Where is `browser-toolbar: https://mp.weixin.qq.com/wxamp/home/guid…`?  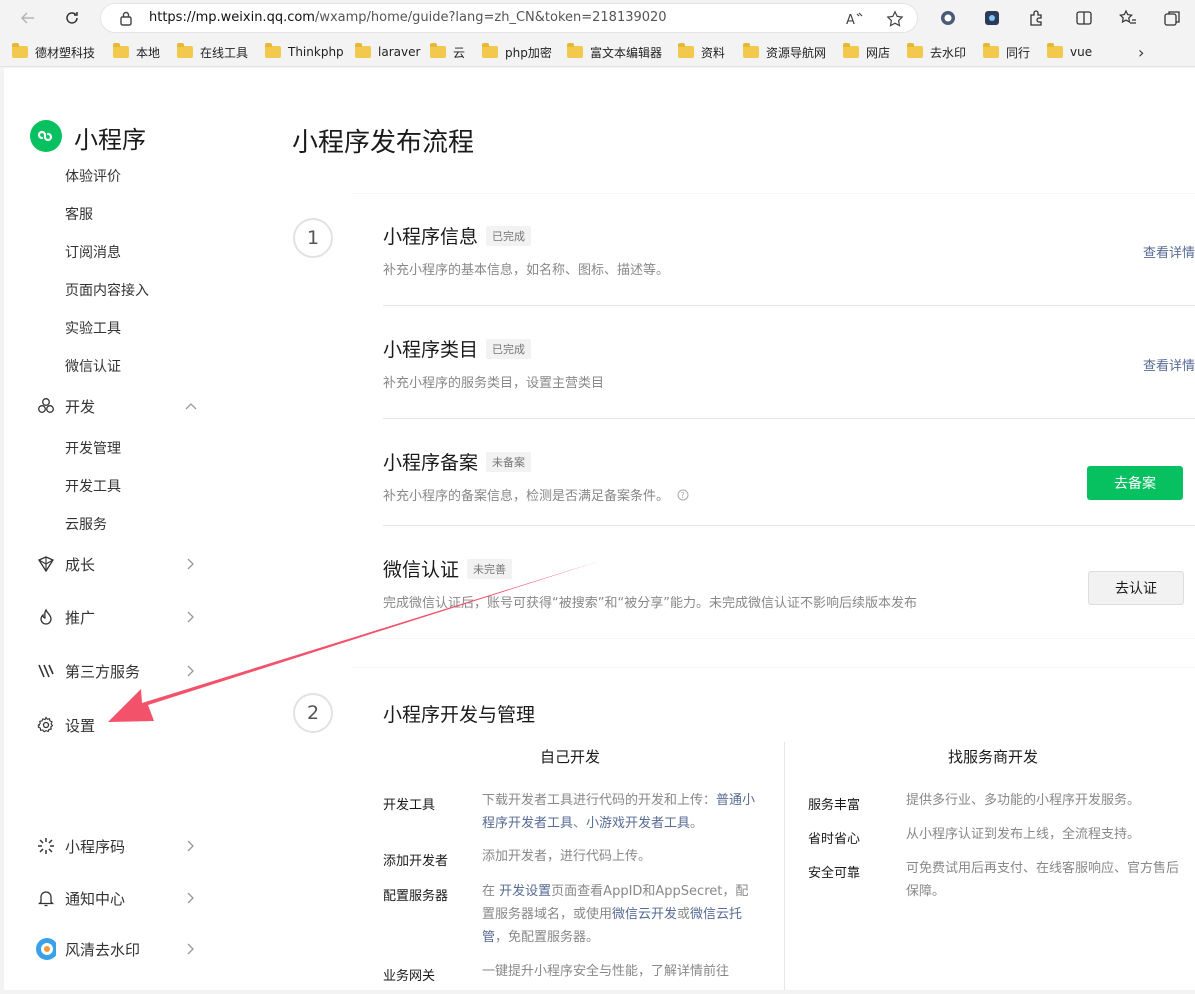
browser-toolbar: https://mp.weixin.qq.com/wxamp/home/guid… is located at coordinates (597, 18).